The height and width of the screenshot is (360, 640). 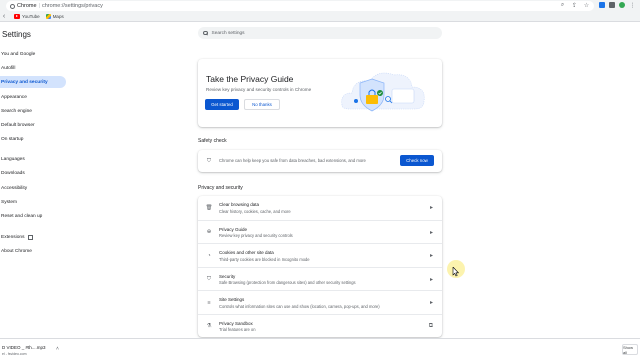 What do you see at coordinates (262, 104) in the screenshot?
I see `no-thanks-button: No thanks` at bounding box center [262, 104].